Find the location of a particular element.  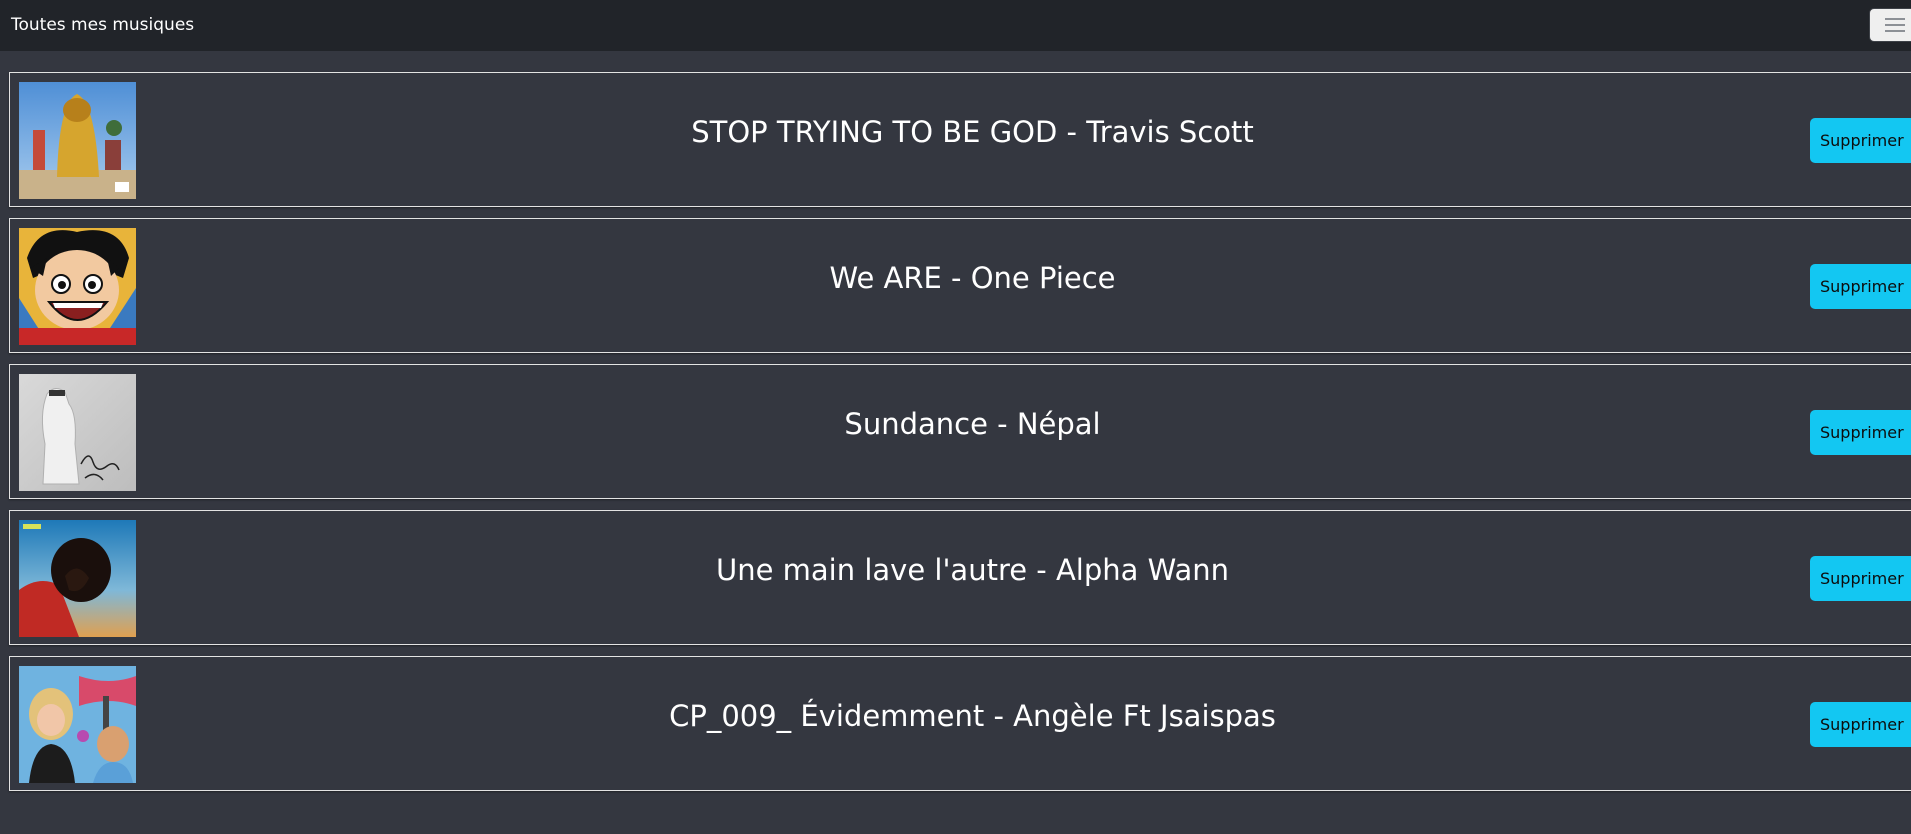

track-title: CP_009_ Évidemment - Angèle Ft Jsaispas is located at coordinates (972, 716).